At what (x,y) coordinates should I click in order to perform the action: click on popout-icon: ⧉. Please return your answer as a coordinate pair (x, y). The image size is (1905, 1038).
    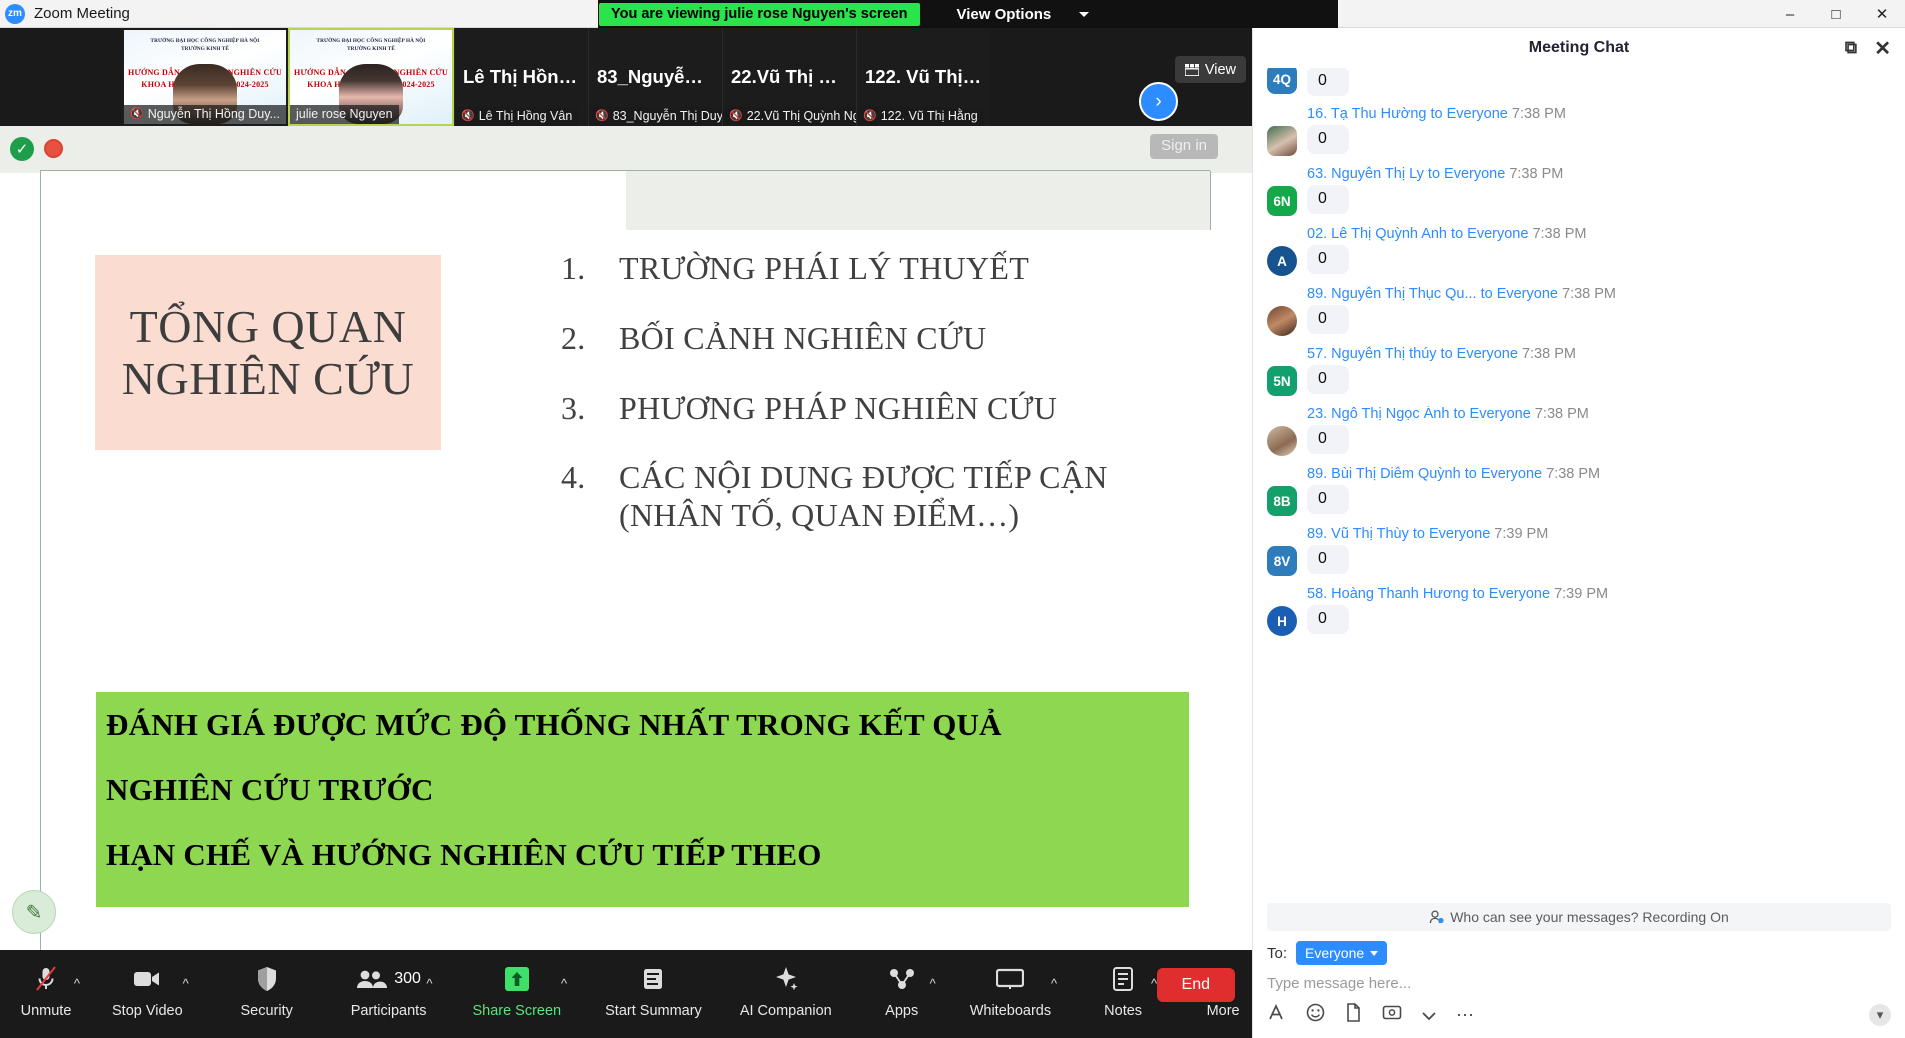
    Looking at the image, I should click on (1851, 48).